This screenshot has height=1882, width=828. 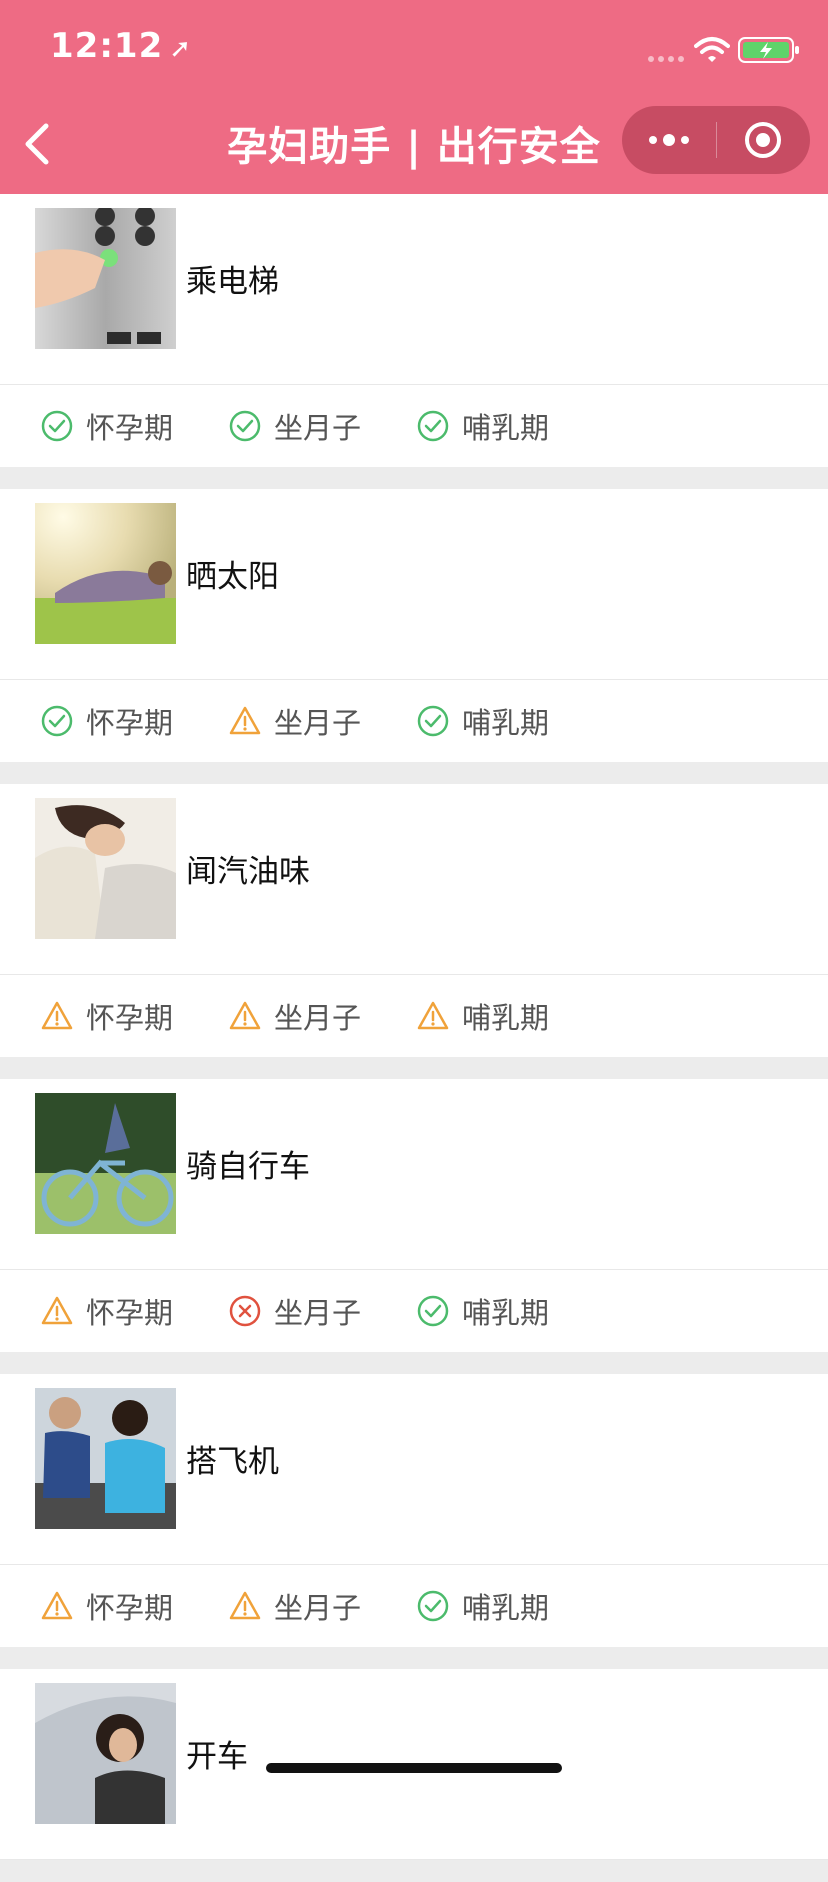 I want to click on home-indicator, so click(x=414, y=1768).